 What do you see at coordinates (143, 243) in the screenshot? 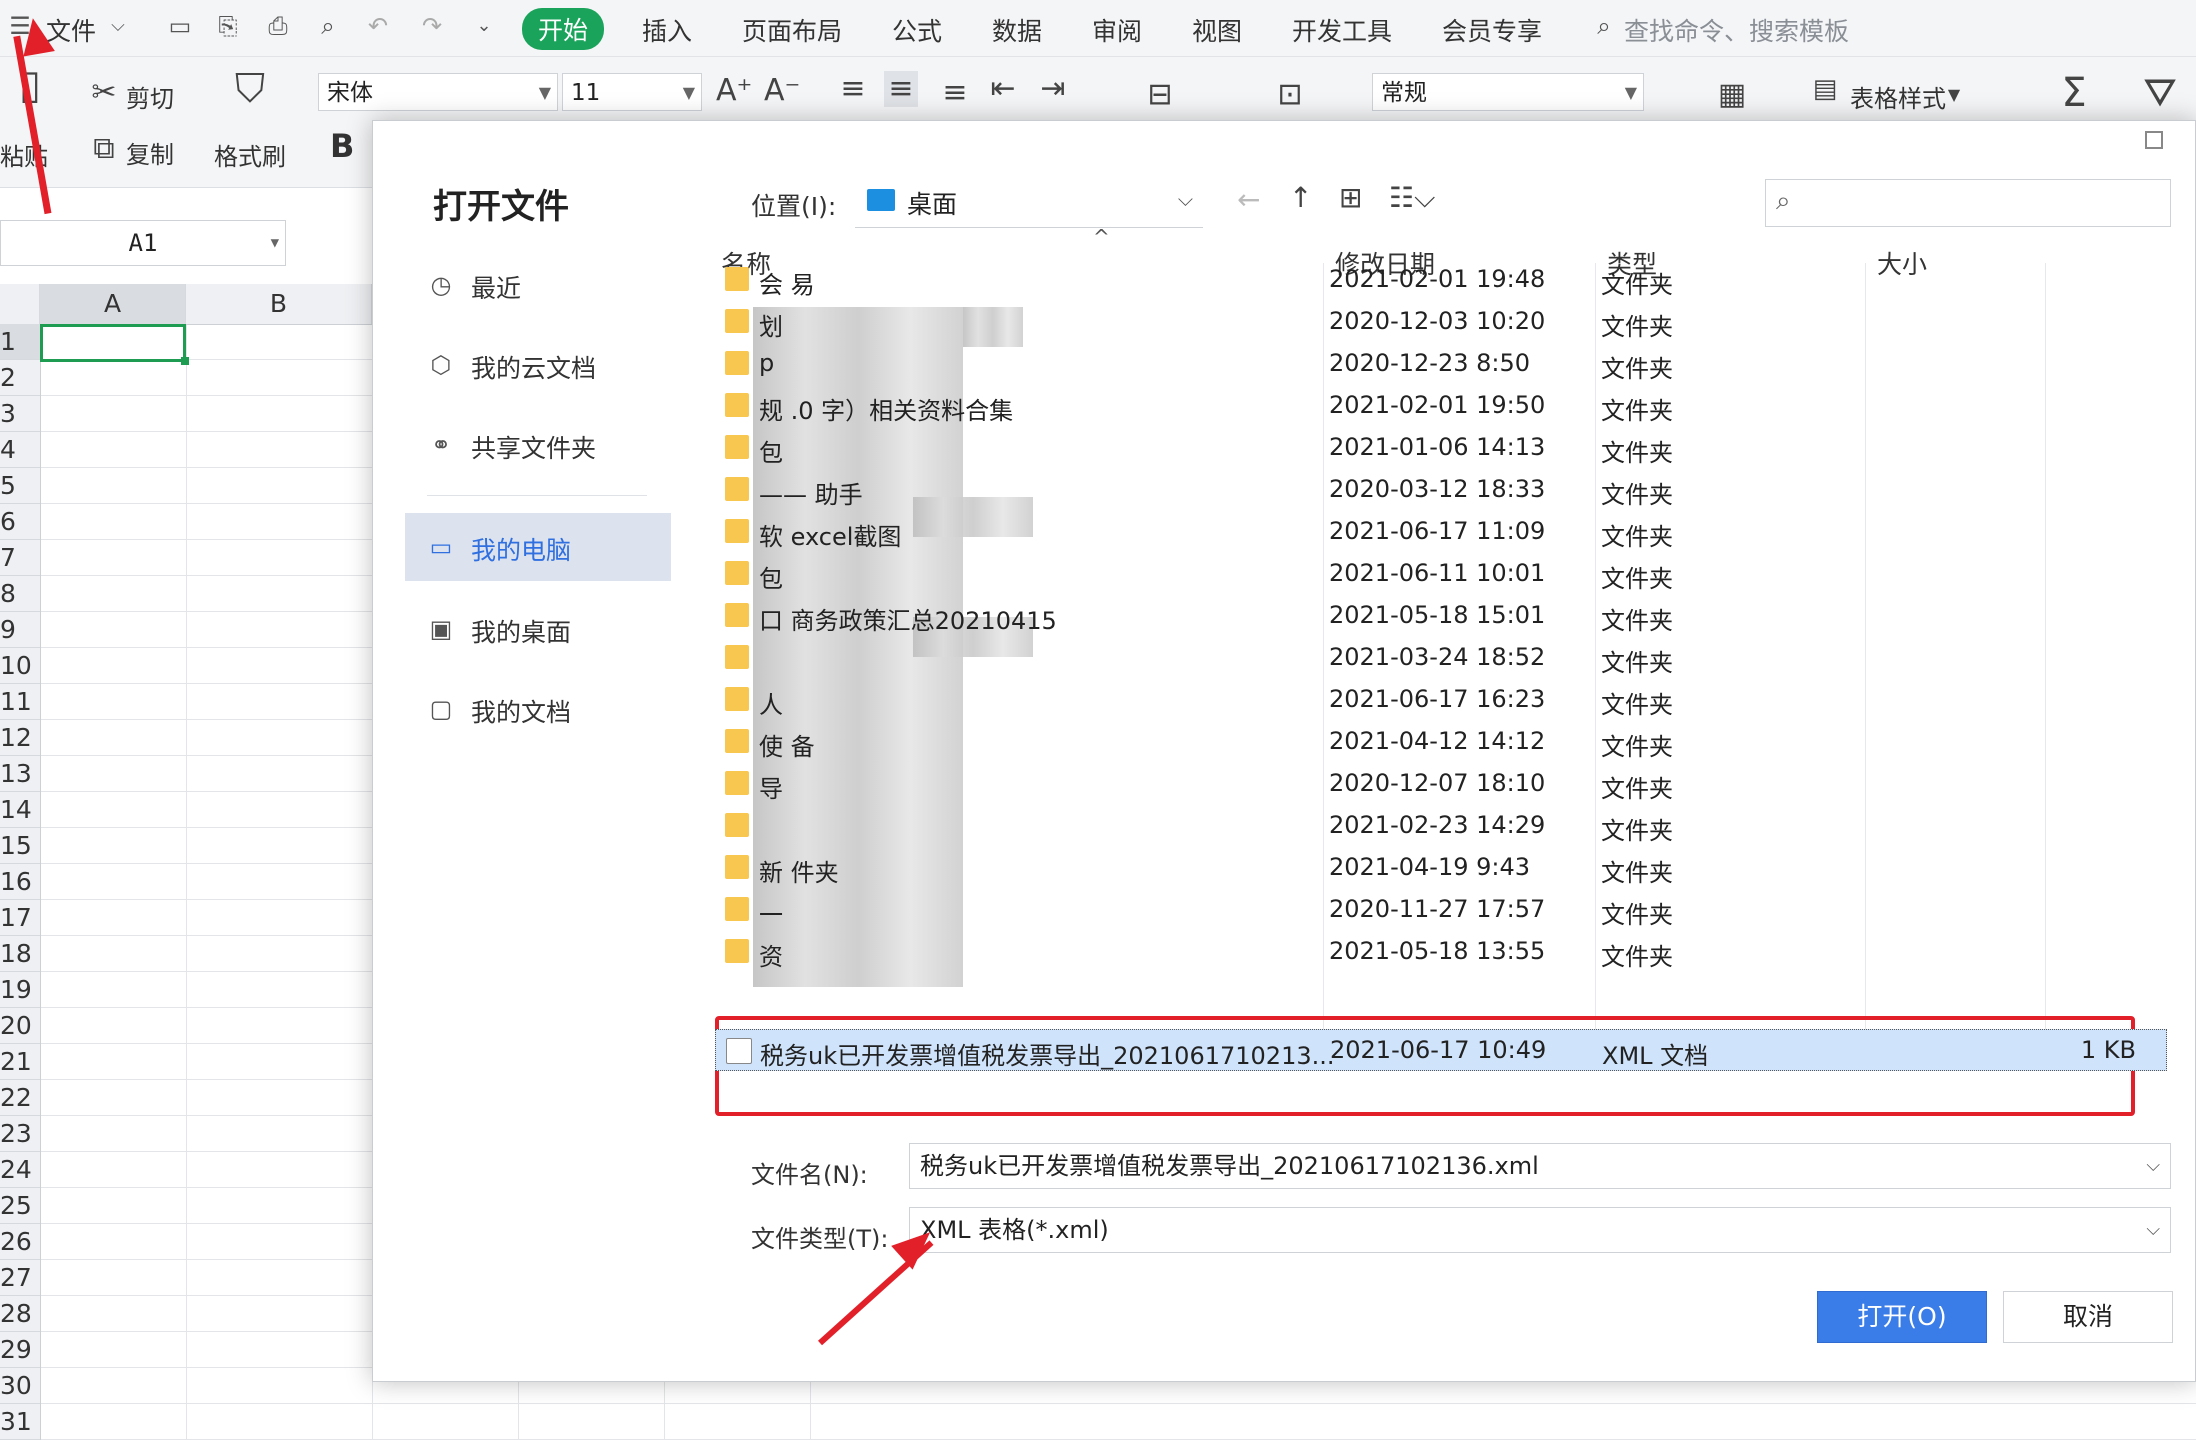
I see `name-box: A1 ▼` at bounding box center [143, 243].